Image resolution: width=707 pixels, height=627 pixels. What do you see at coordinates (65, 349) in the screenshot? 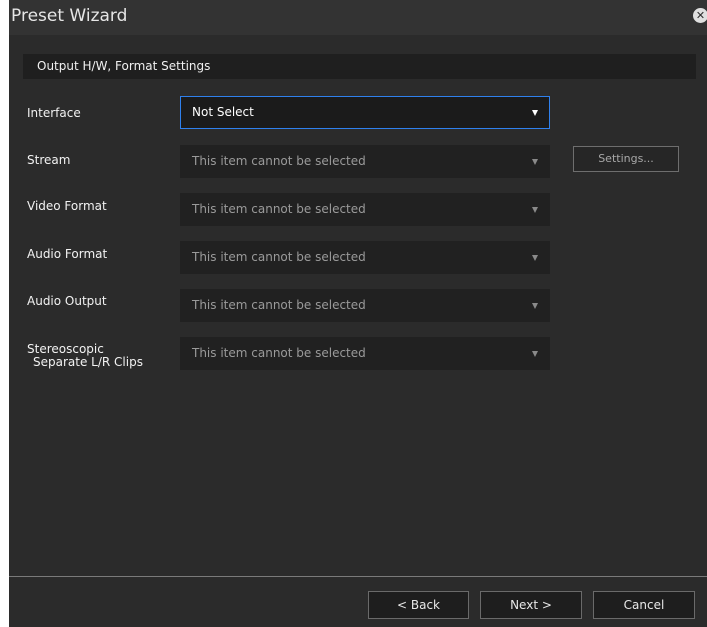
I see `stereoscopic-label: Stereoscopic` at bounding box center [65, 349].